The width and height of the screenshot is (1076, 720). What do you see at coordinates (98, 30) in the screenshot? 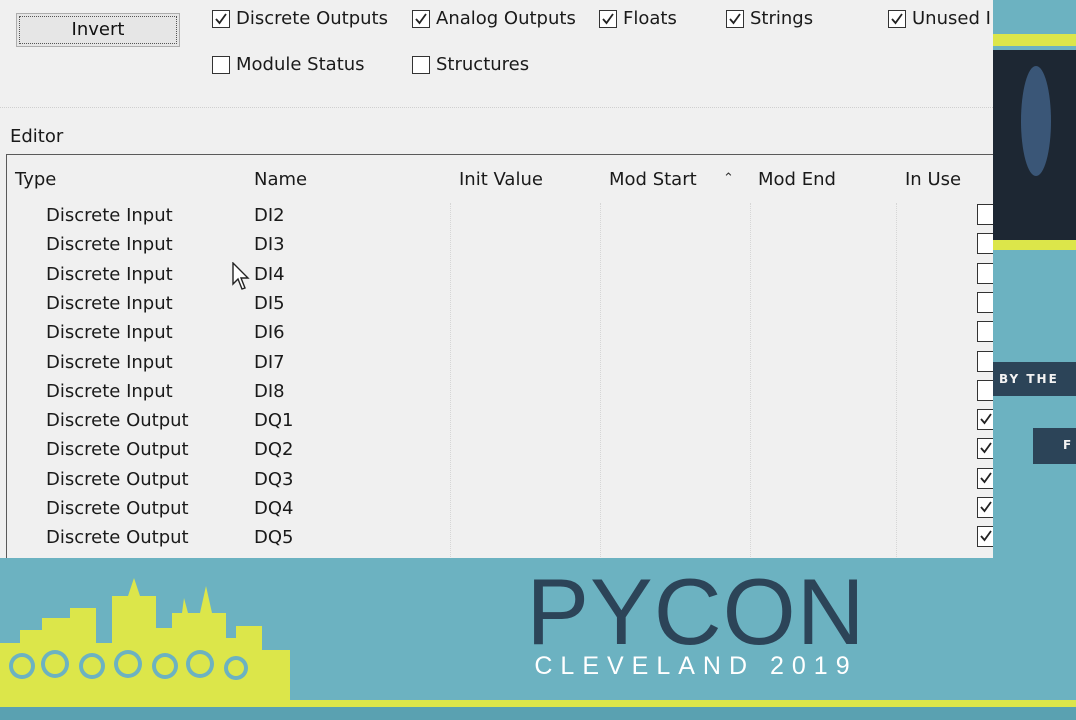
I see `invert-button: Invert` at bounding box center [98, 30].